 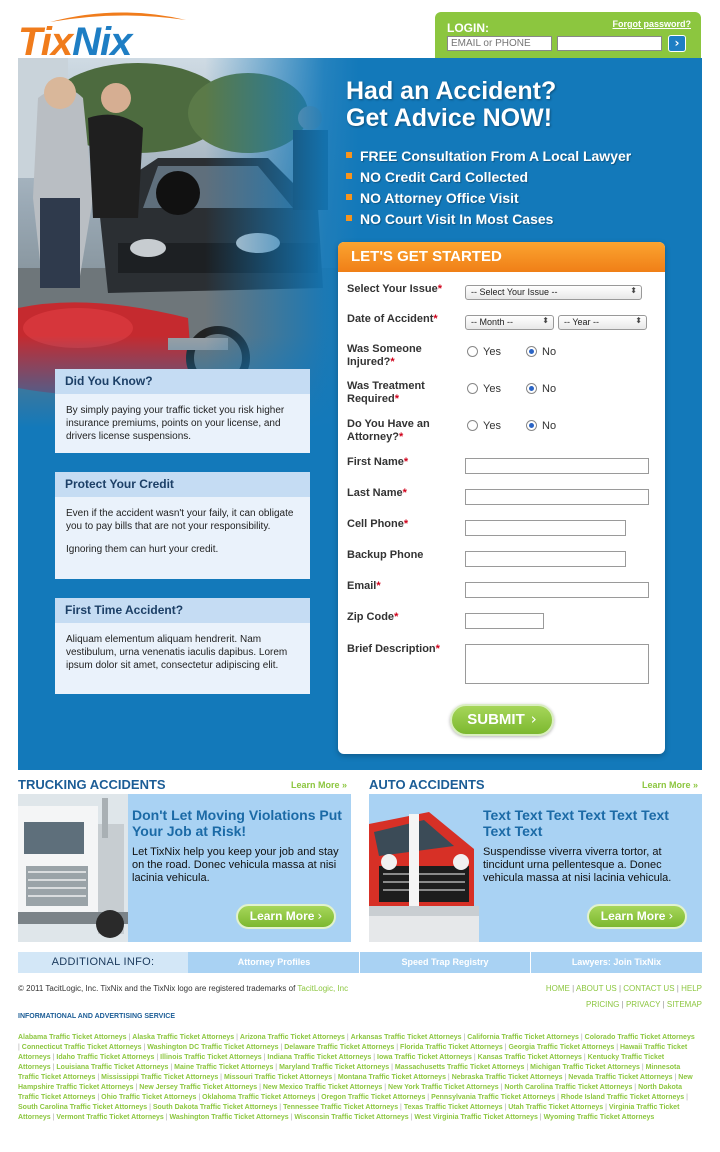 I want to click on injured-no-radio: No, so click(x=541, y=351).